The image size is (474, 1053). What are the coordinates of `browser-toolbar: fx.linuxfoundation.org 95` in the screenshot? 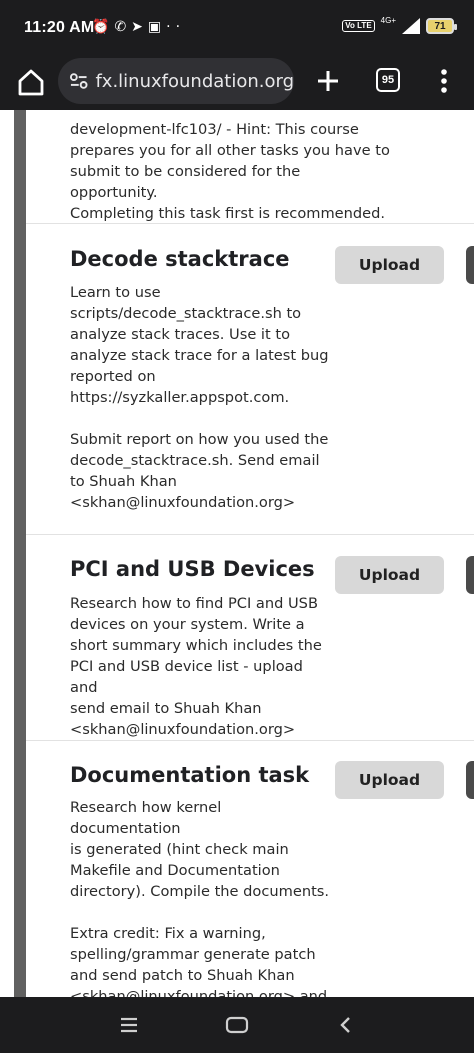 It's located at (237, 83).